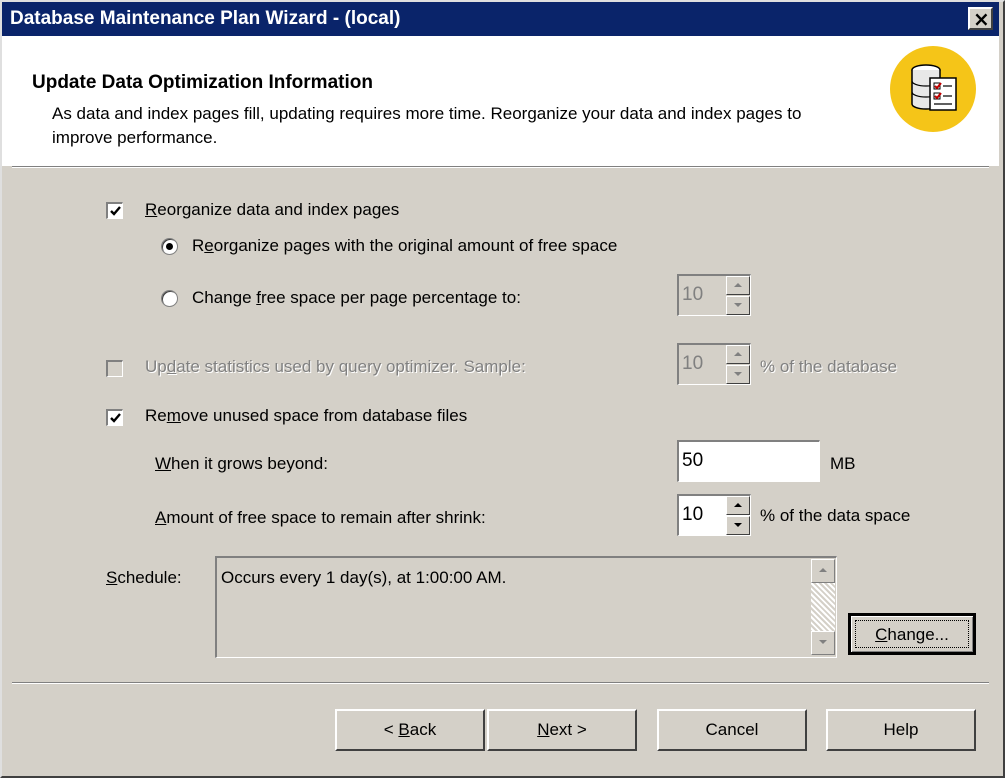  What do you see at coordinates (714, 295) in the screenshot?
I see `free-space-percentage-spinner: 10` at bounding box center [714, 295].